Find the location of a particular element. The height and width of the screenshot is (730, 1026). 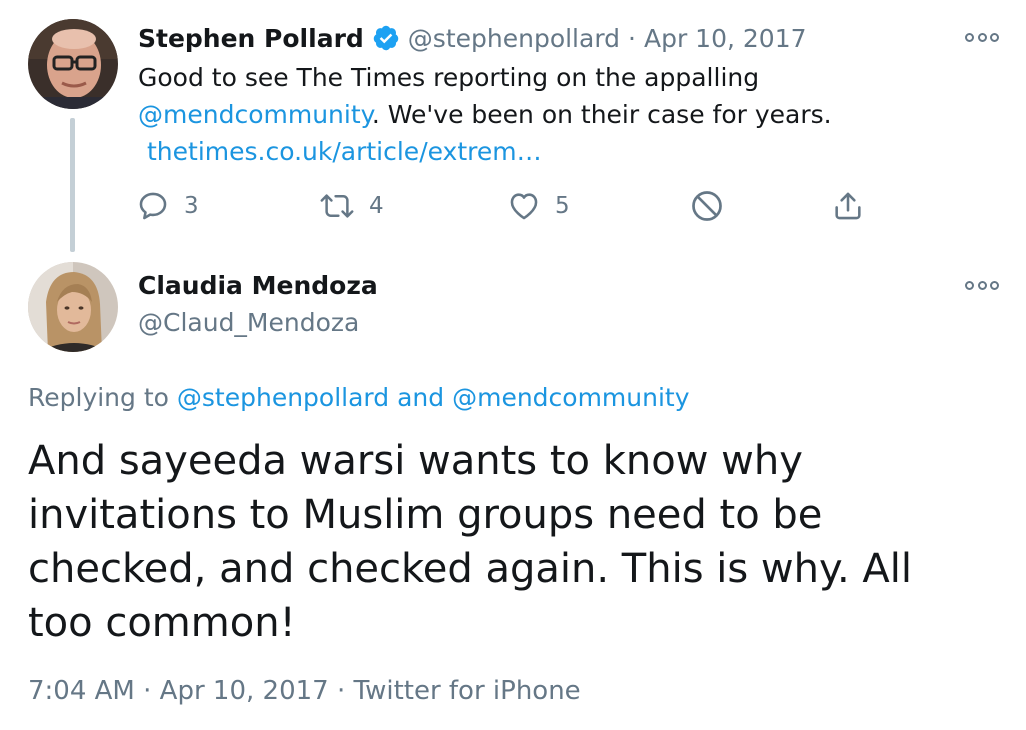

like-button: 5 is located at coordinates (538, 206).